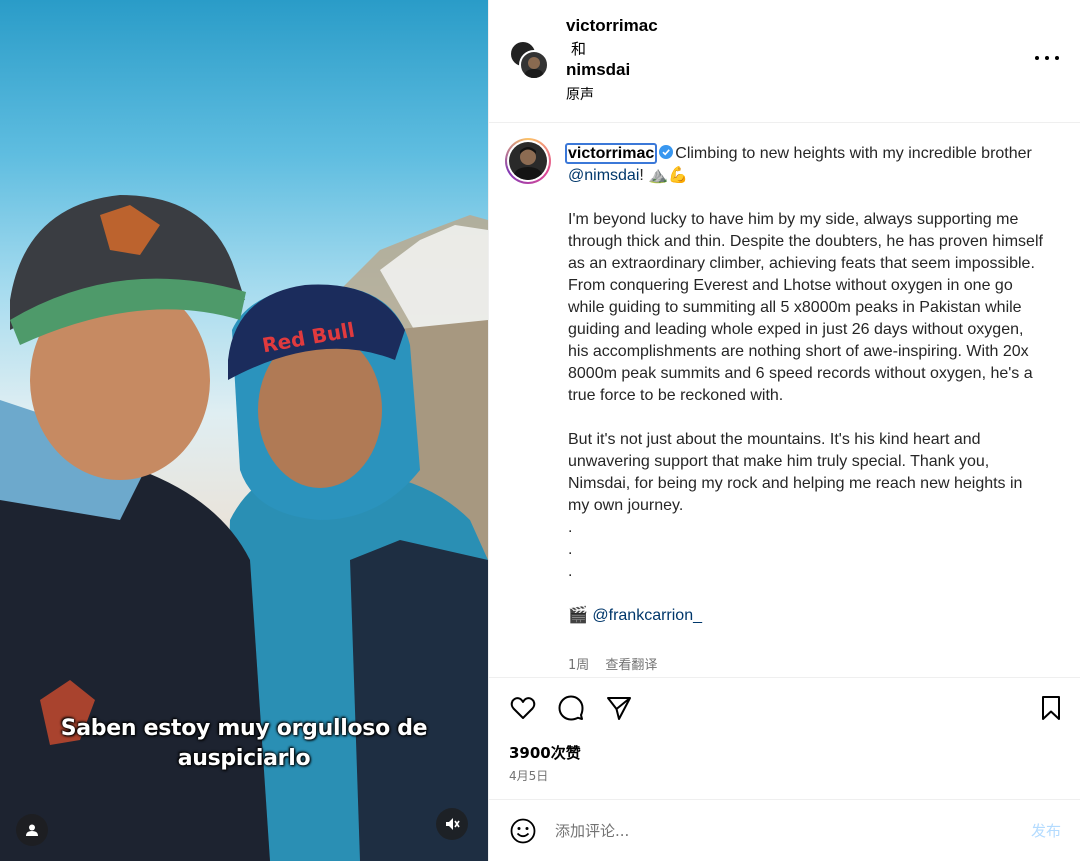 This screenshot has width=1080, height=861. Describe the element at coordinates (523, 708) in the screenshot. I see `like-heart-icon` at that location.